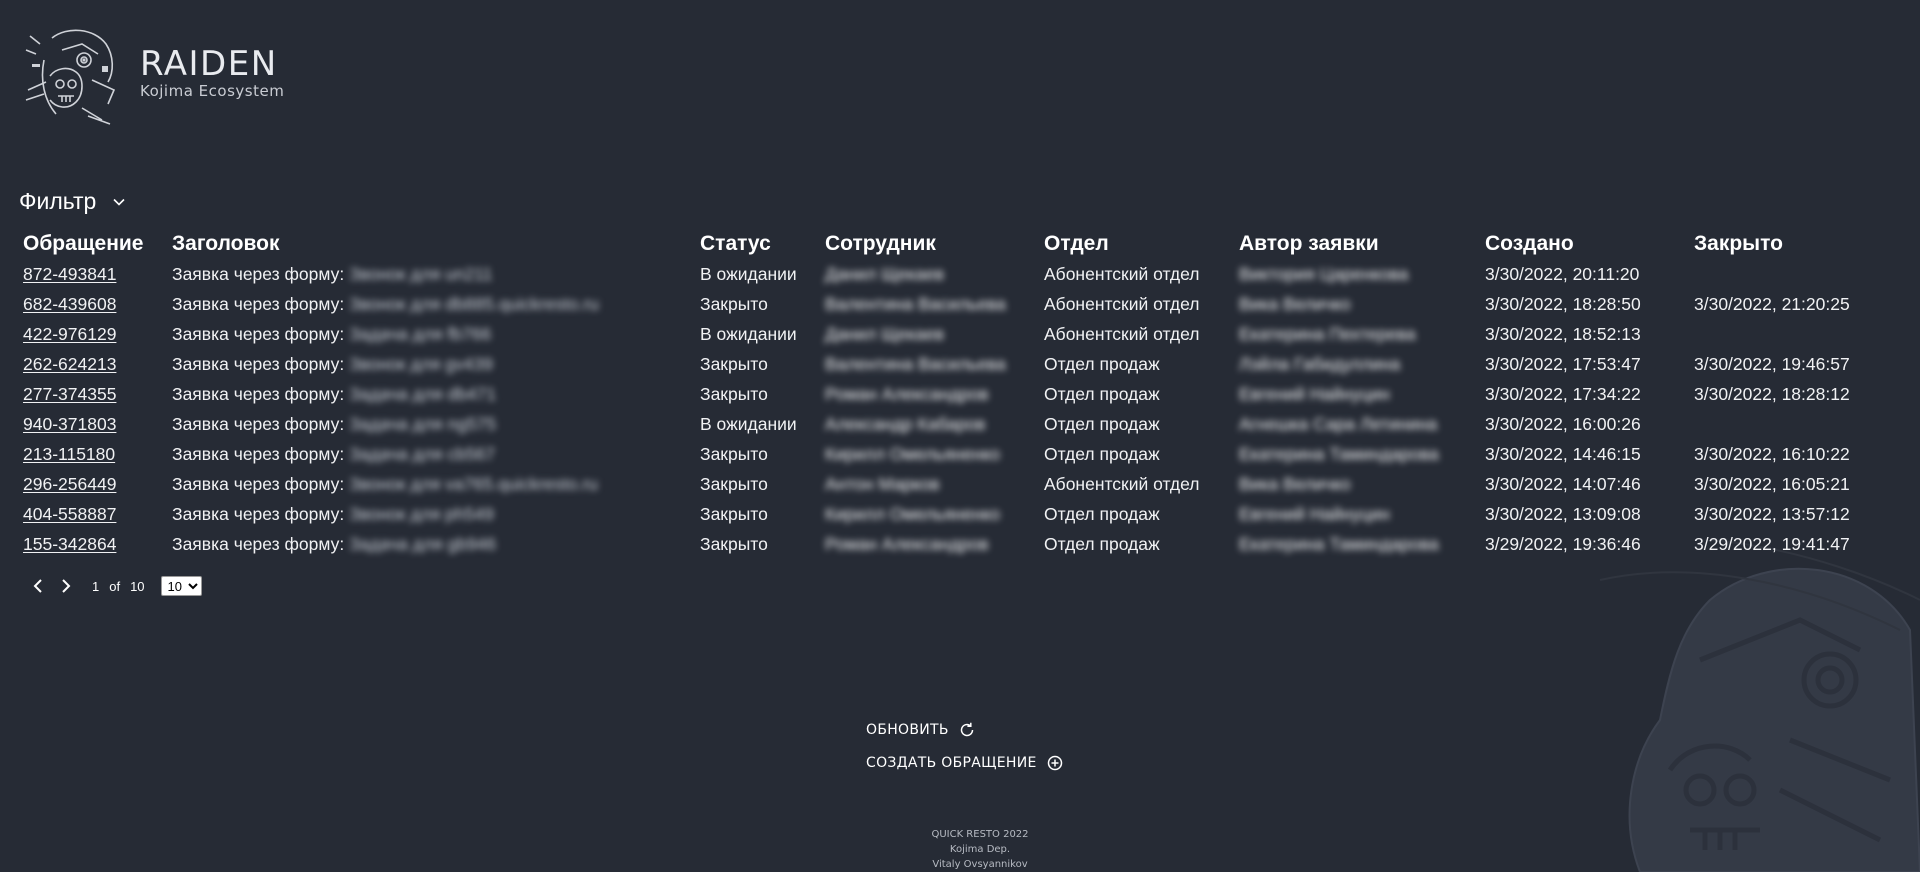  Describe the element at coordinates (423, 394) in the screenshot. I see `ticket-subject: Задача для db471` at that location.